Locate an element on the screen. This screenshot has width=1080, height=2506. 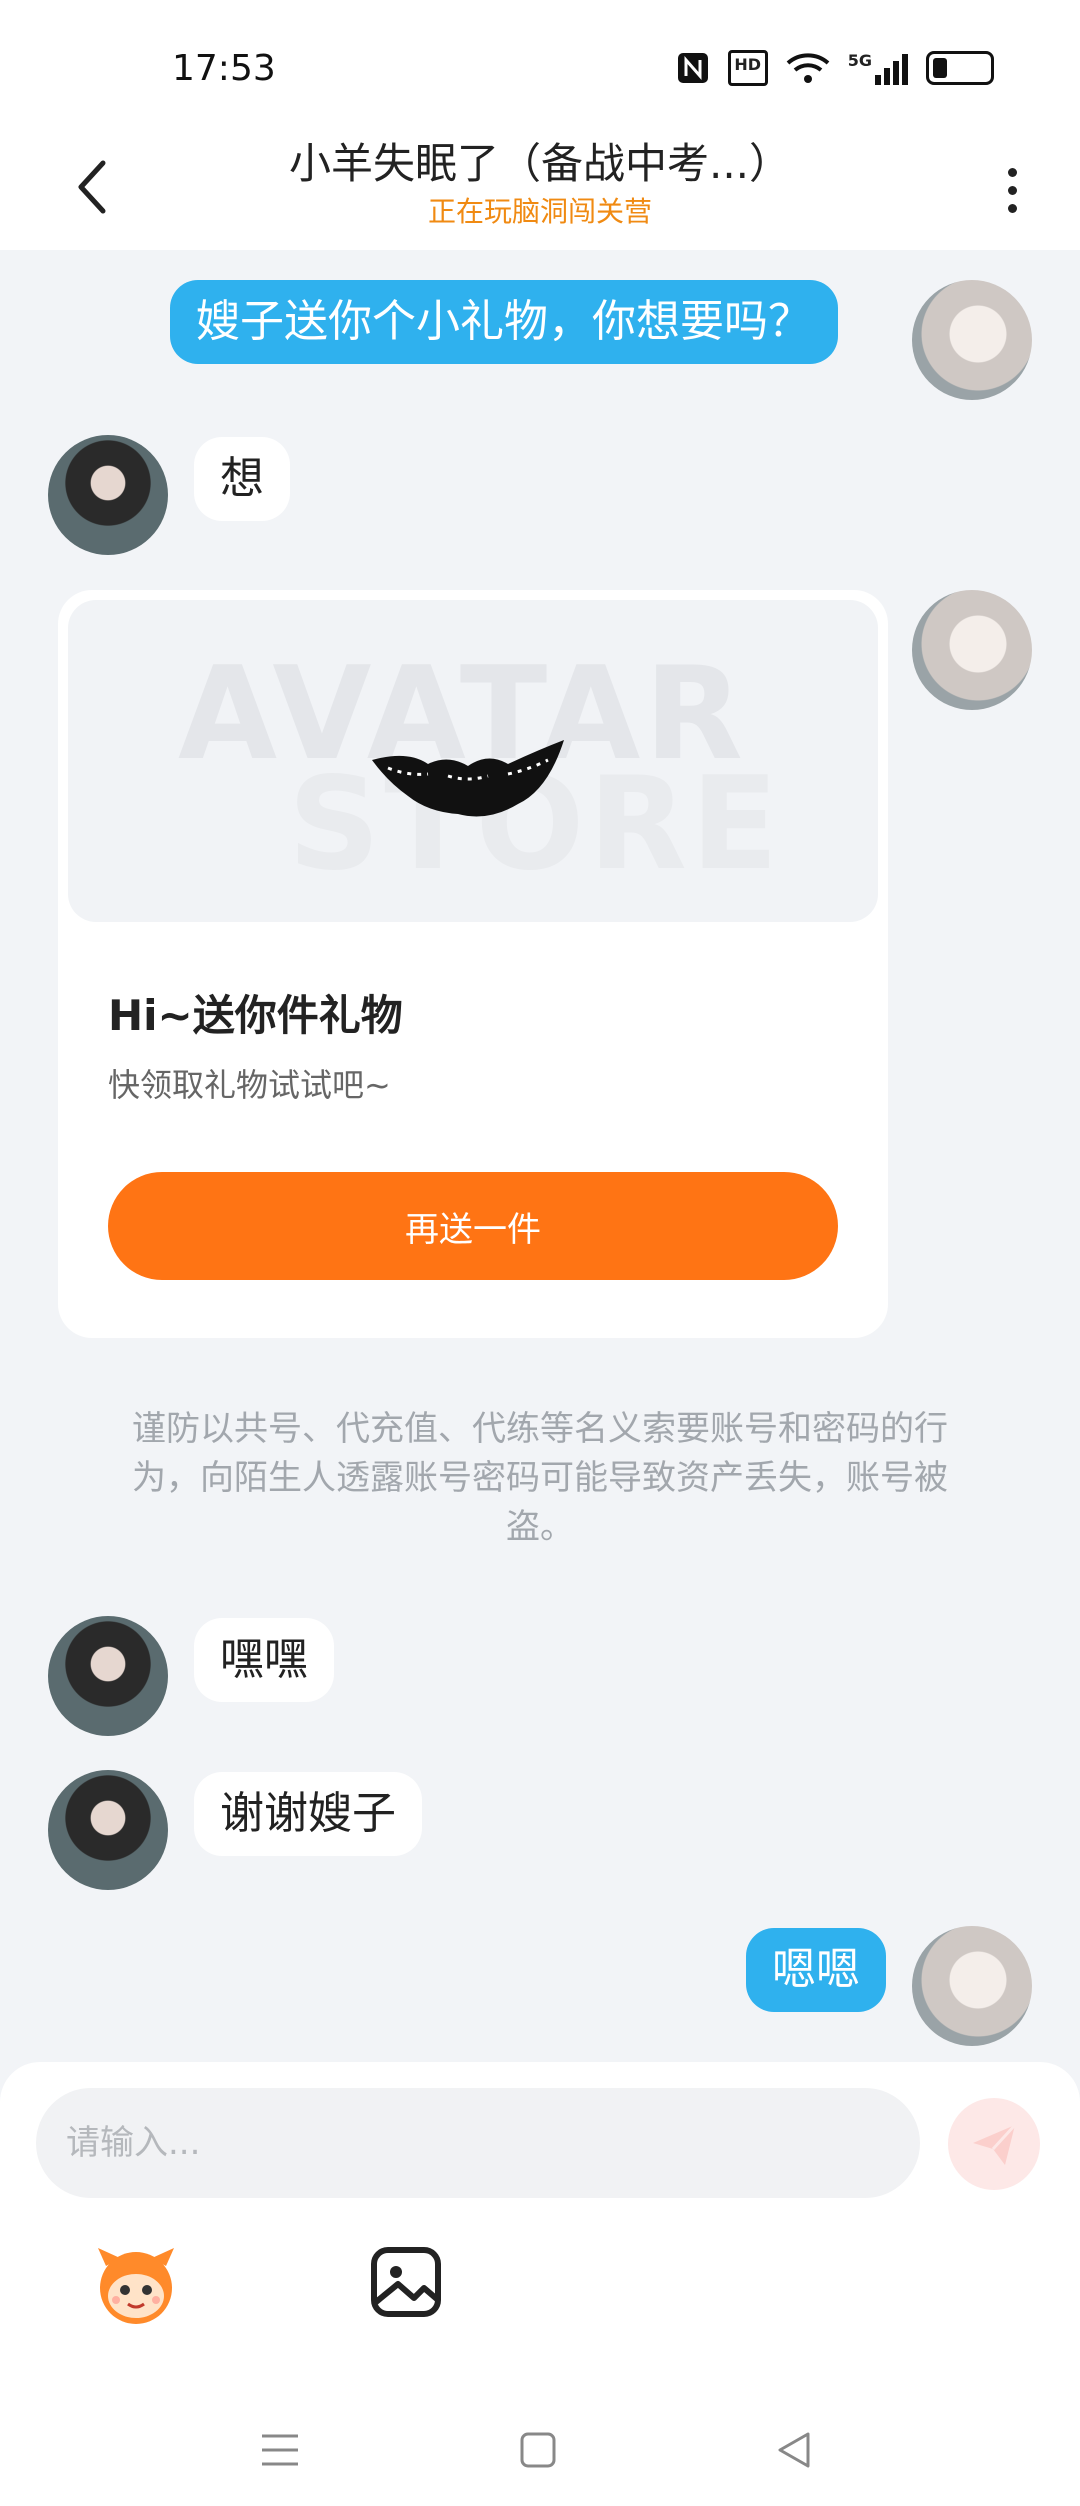
status-icons: HD 5G is located at coordinates (835, 68).